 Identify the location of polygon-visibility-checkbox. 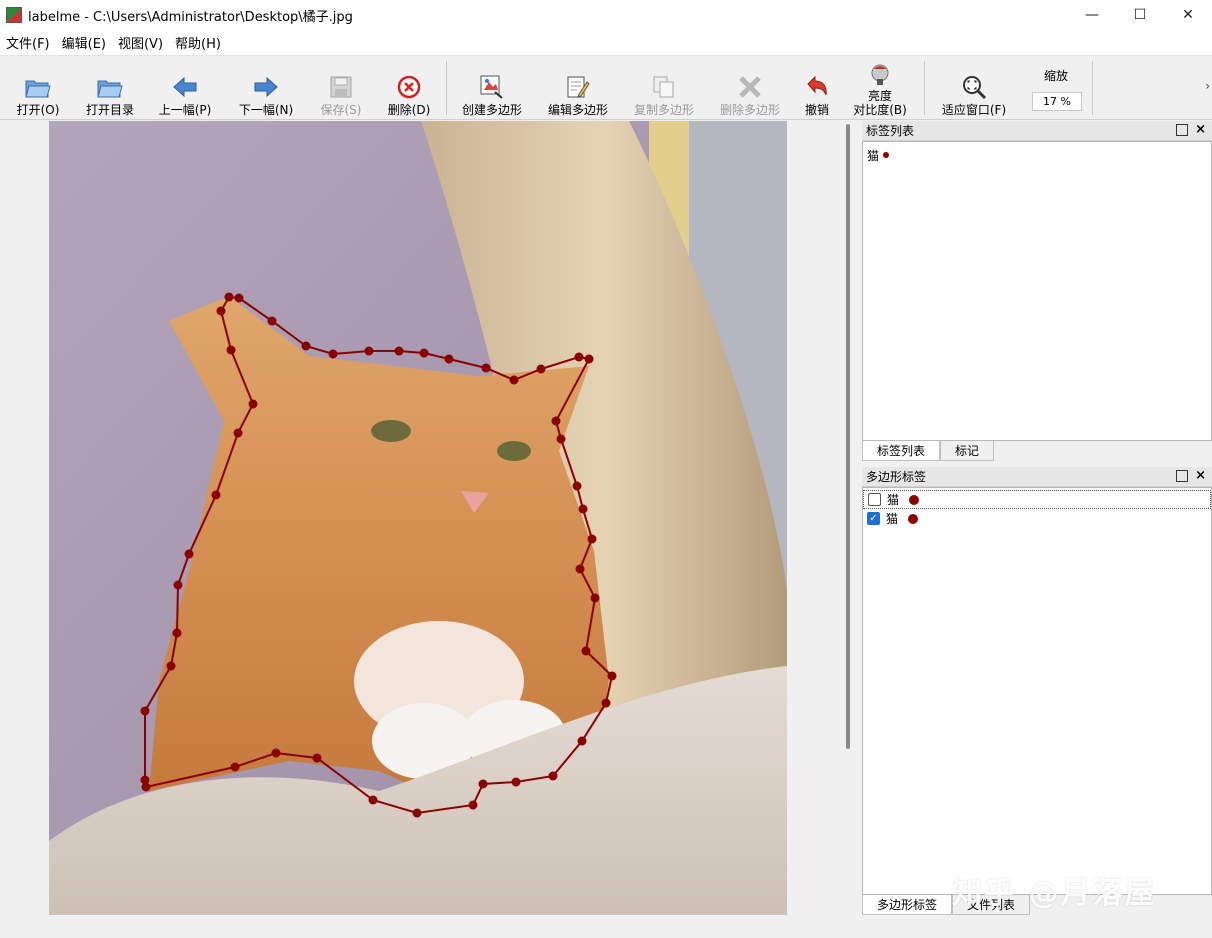
(874, 499).